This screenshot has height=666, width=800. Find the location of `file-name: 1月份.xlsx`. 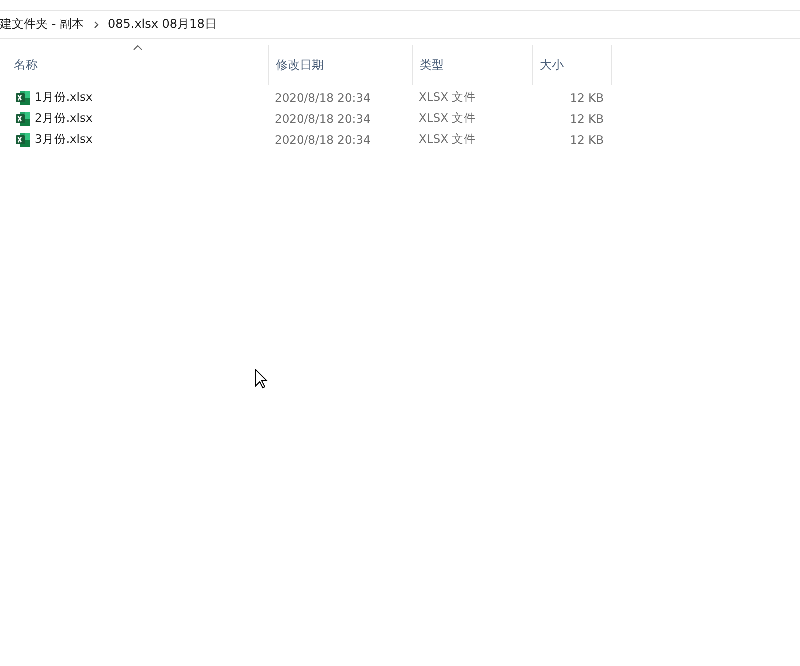

file-name: 1月份.xlsx is located at coordinates (64, 97).